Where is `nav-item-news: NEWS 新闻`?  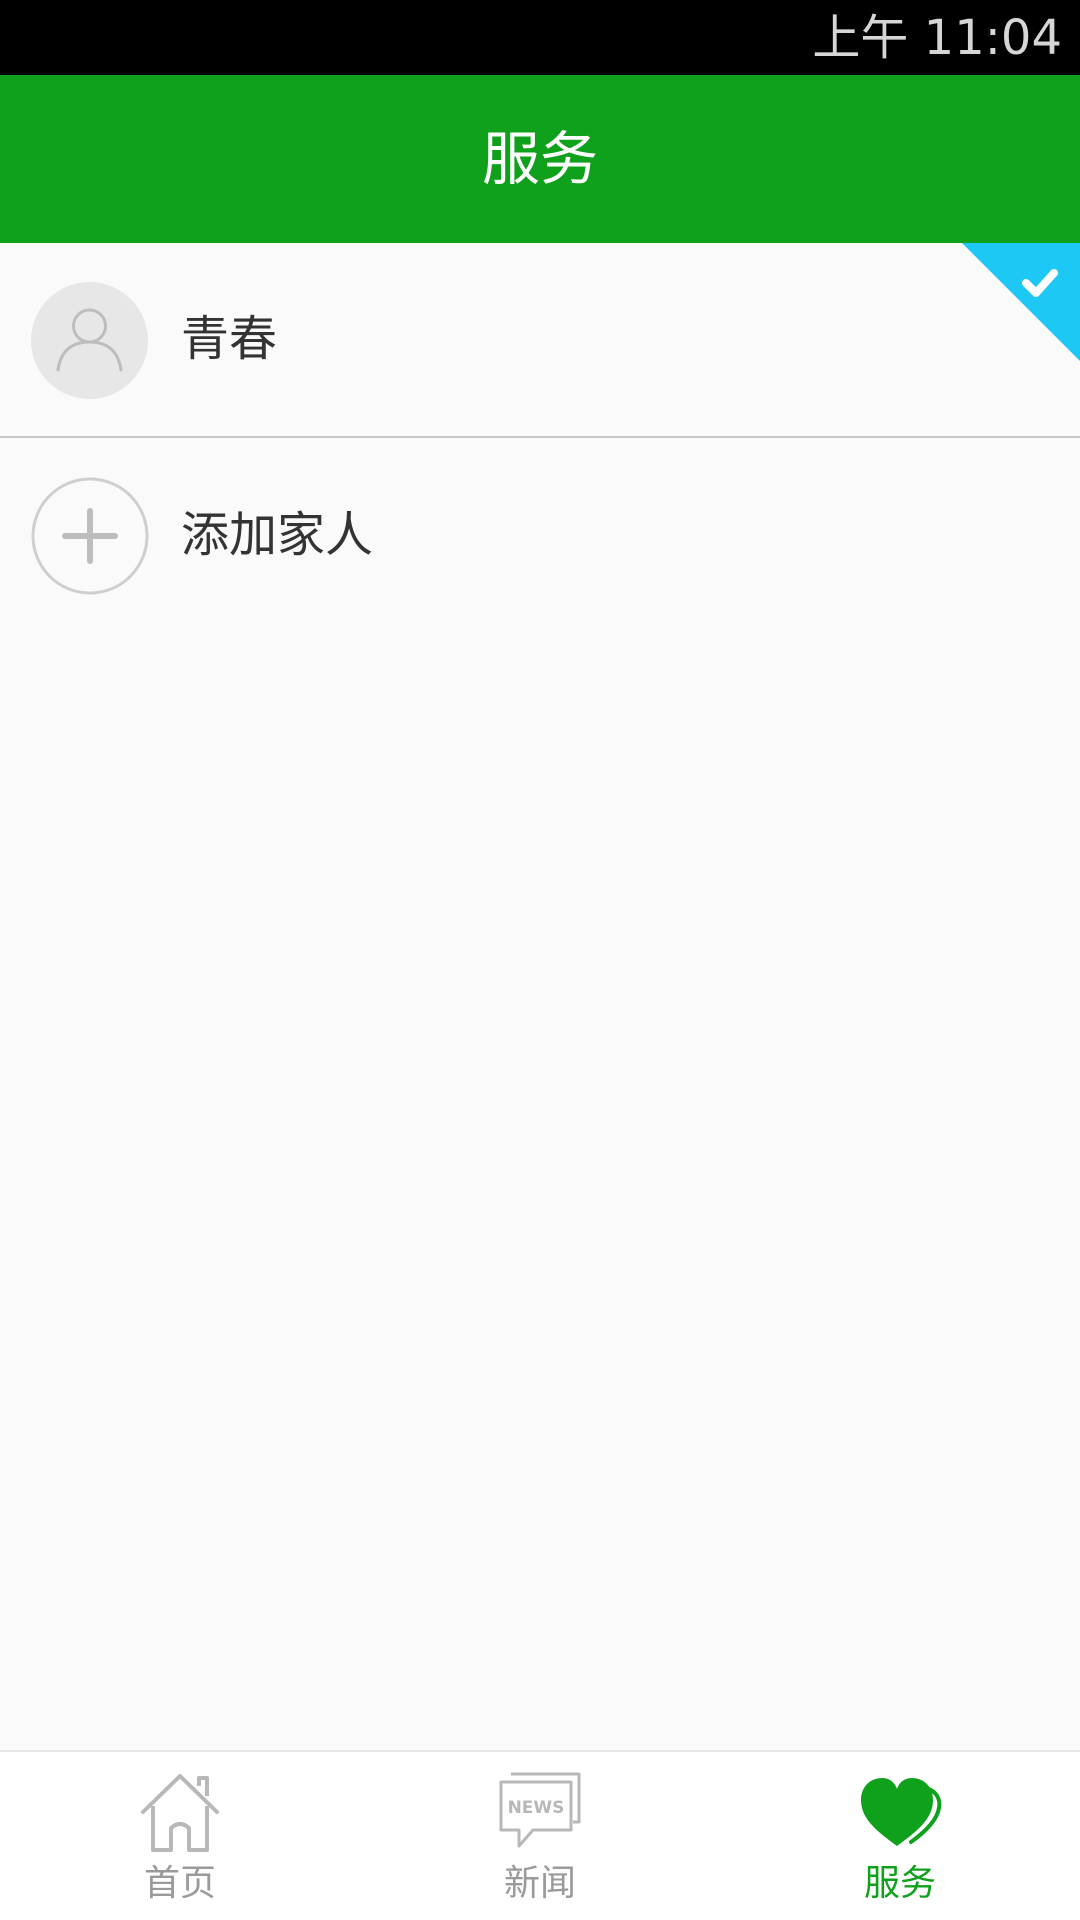
nav-item-news: NEWS 新闻 is located at coordinates (540, 1836).